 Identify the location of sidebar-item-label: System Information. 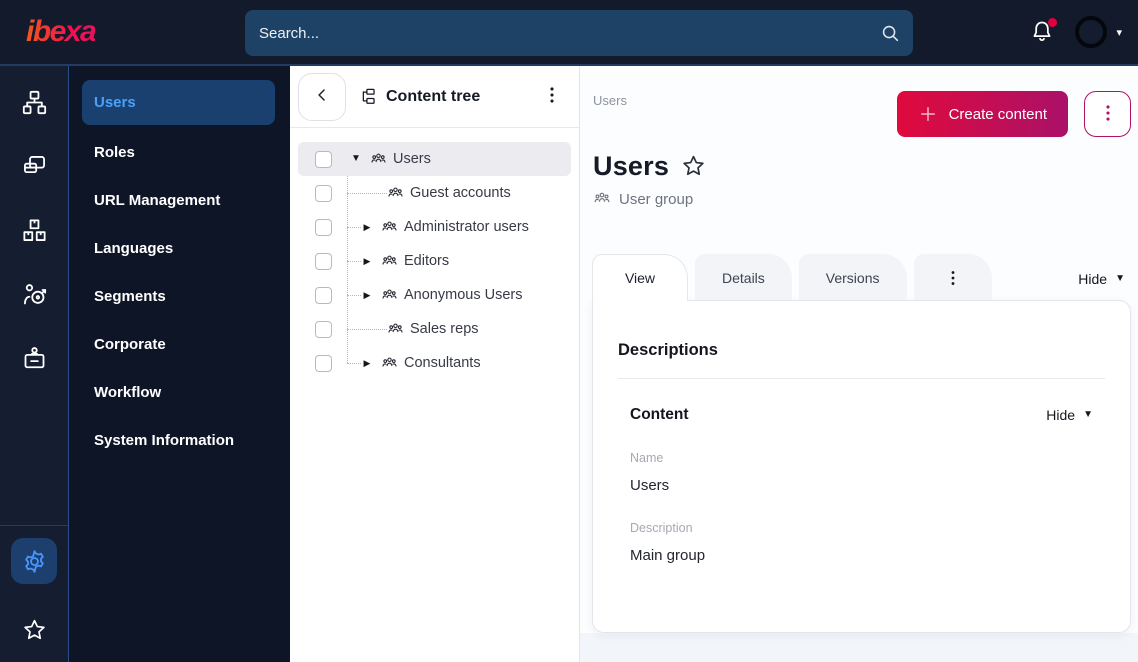
(164, 440).